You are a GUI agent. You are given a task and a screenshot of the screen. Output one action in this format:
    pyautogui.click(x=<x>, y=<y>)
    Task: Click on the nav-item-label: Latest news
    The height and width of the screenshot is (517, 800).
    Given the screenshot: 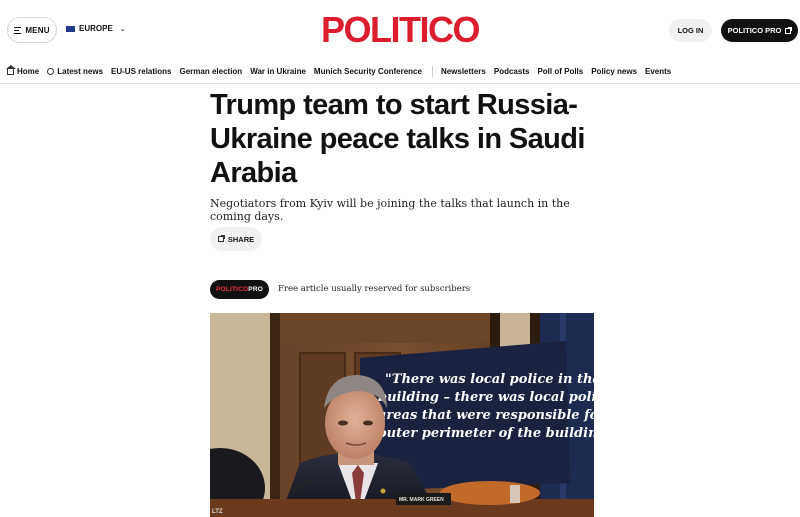 What is the action you would take?
    pyautogui.click(x=80, y=71)
    